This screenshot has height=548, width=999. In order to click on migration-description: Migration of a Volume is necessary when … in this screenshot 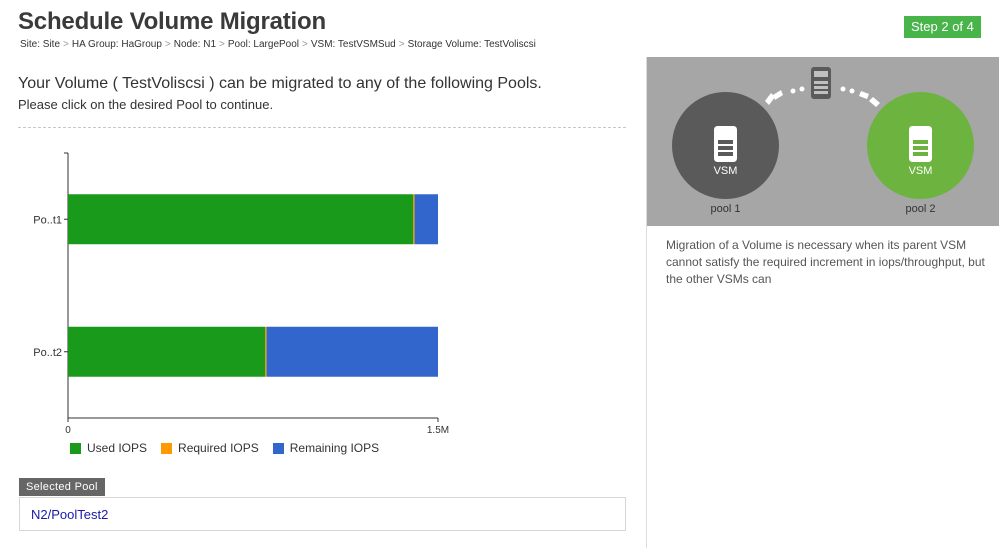, I will do `click(825, 262)`.